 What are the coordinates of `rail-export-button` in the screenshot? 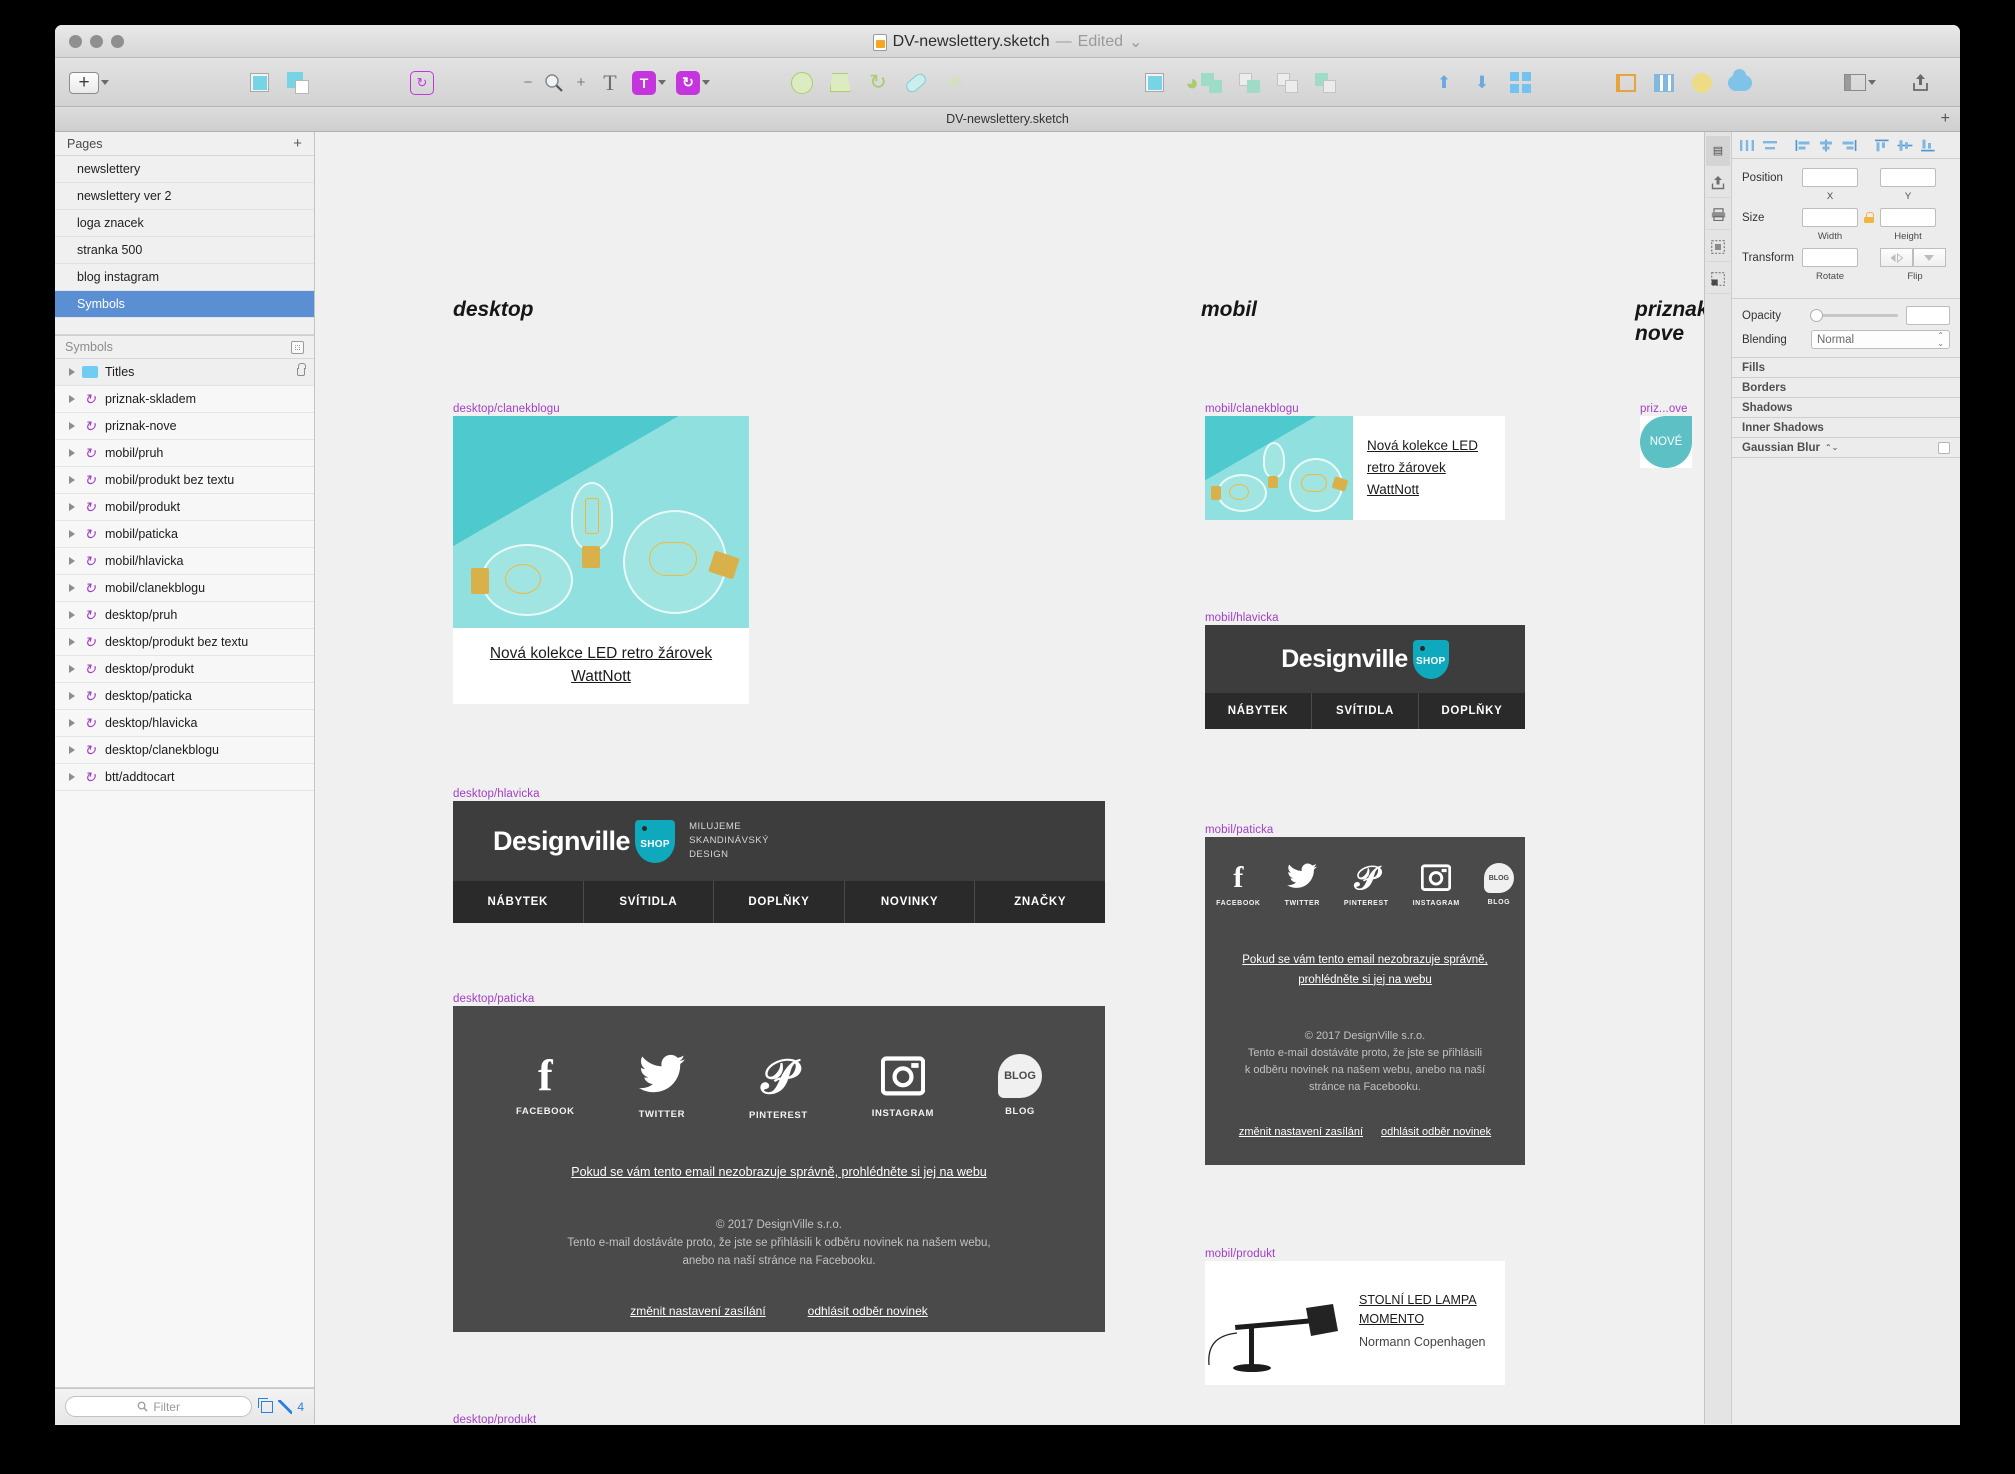 It's located at (1718, 183).